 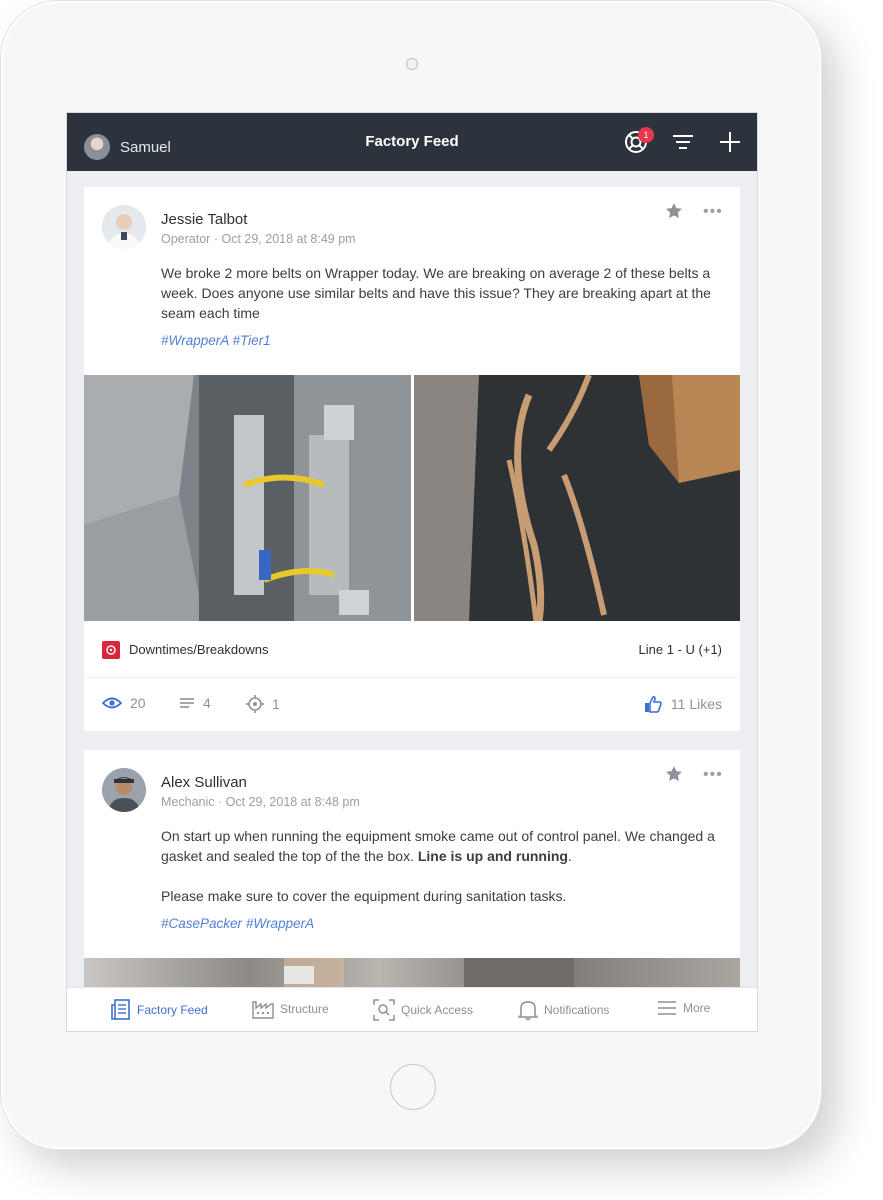 I want to click on post-meta: Operator · Oct 29, 2018 at 8:49 pm, so click(x=258, y=239).